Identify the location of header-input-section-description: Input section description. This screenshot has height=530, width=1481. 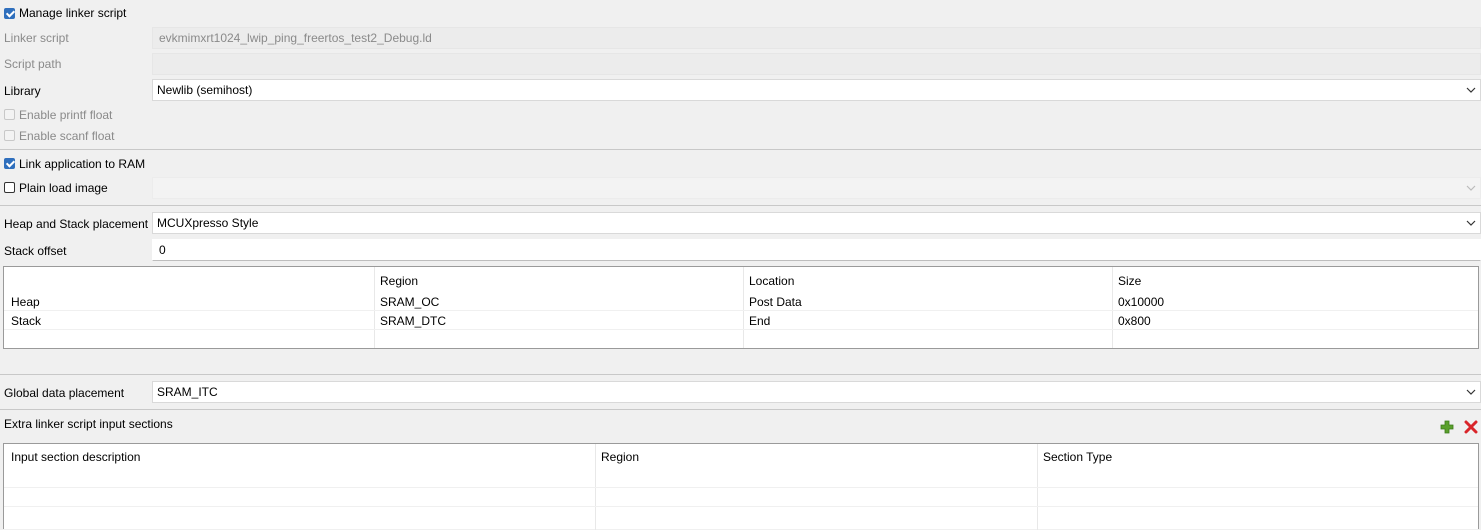
(75, 457).